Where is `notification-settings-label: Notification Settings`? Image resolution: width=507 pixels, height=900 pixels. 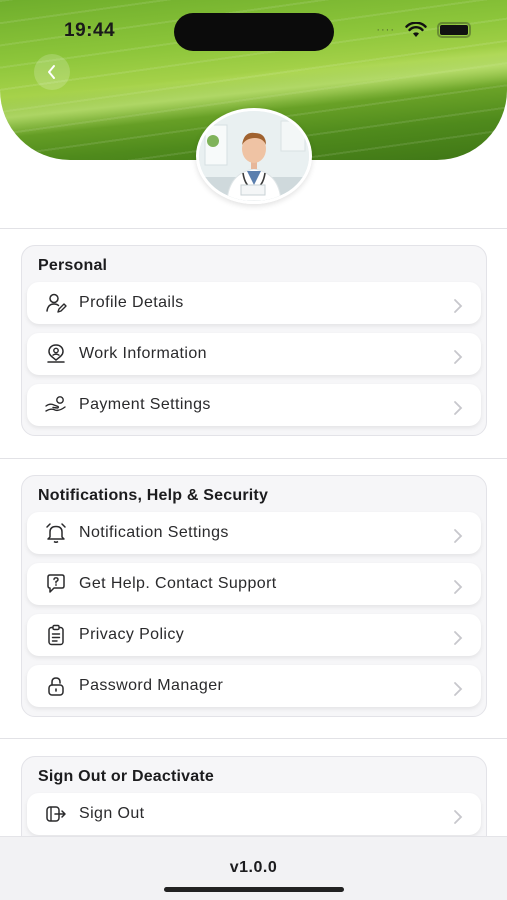 notification-settings-label: Notification Settings is located at coordinates (154, 532).